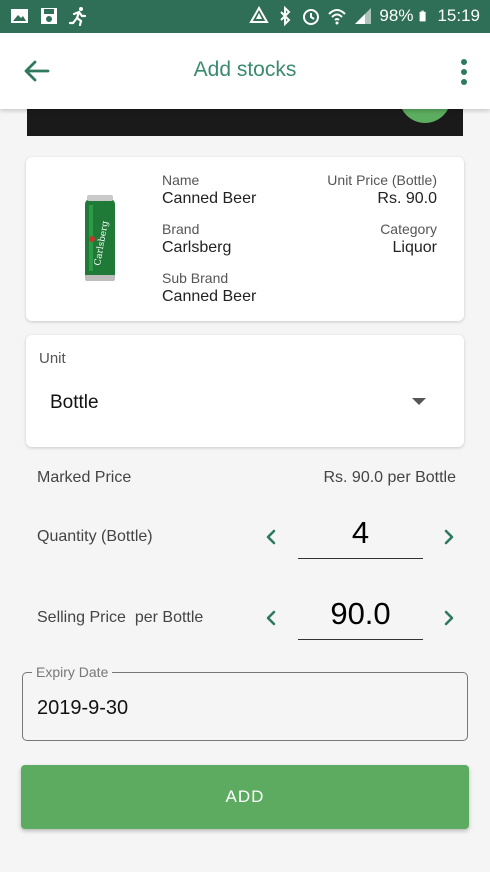  What do you see at coordinates (363, 16) in the screenshot?
I see `signal-icon` at bounding box center [363, 16].